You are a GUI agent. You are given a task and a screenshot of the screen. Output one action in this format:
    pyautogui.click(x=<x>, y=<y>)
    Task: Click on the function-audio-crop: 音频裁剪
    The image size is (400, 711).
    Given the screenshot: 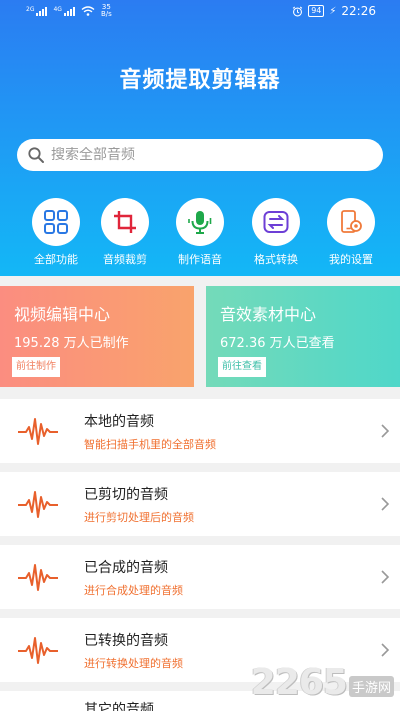 What is the action you would take?
    pyautogui.click(x=125, y=232)
    